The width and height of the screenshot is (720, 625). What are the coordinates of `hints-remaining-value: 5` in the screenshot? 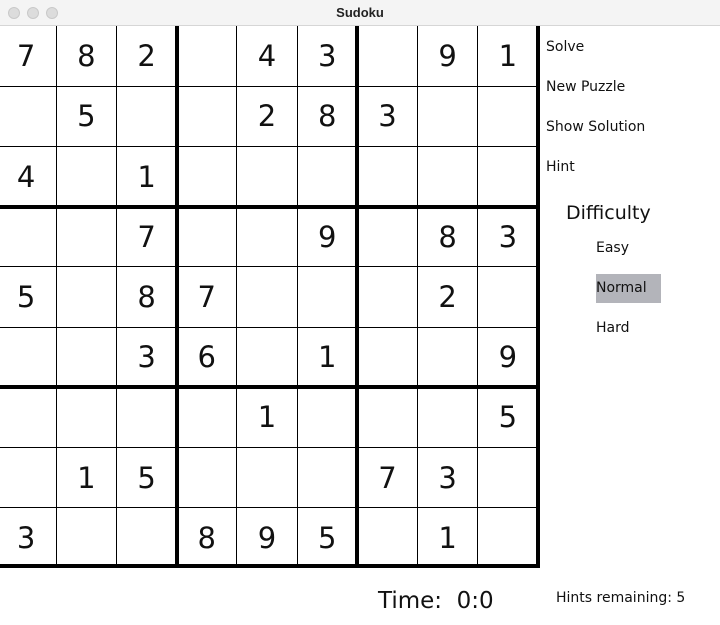 It's located at (681, 598).